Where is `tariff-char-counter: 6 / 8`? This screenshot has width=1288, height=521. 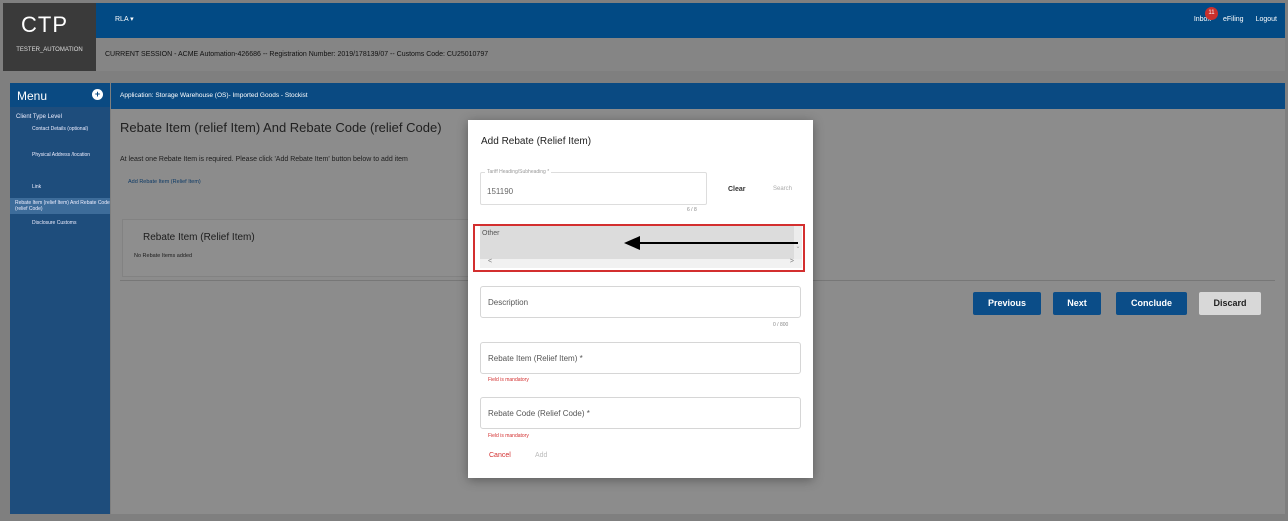
tariff-char-counter: 6 / 8 is located at coordinates (692, 210).